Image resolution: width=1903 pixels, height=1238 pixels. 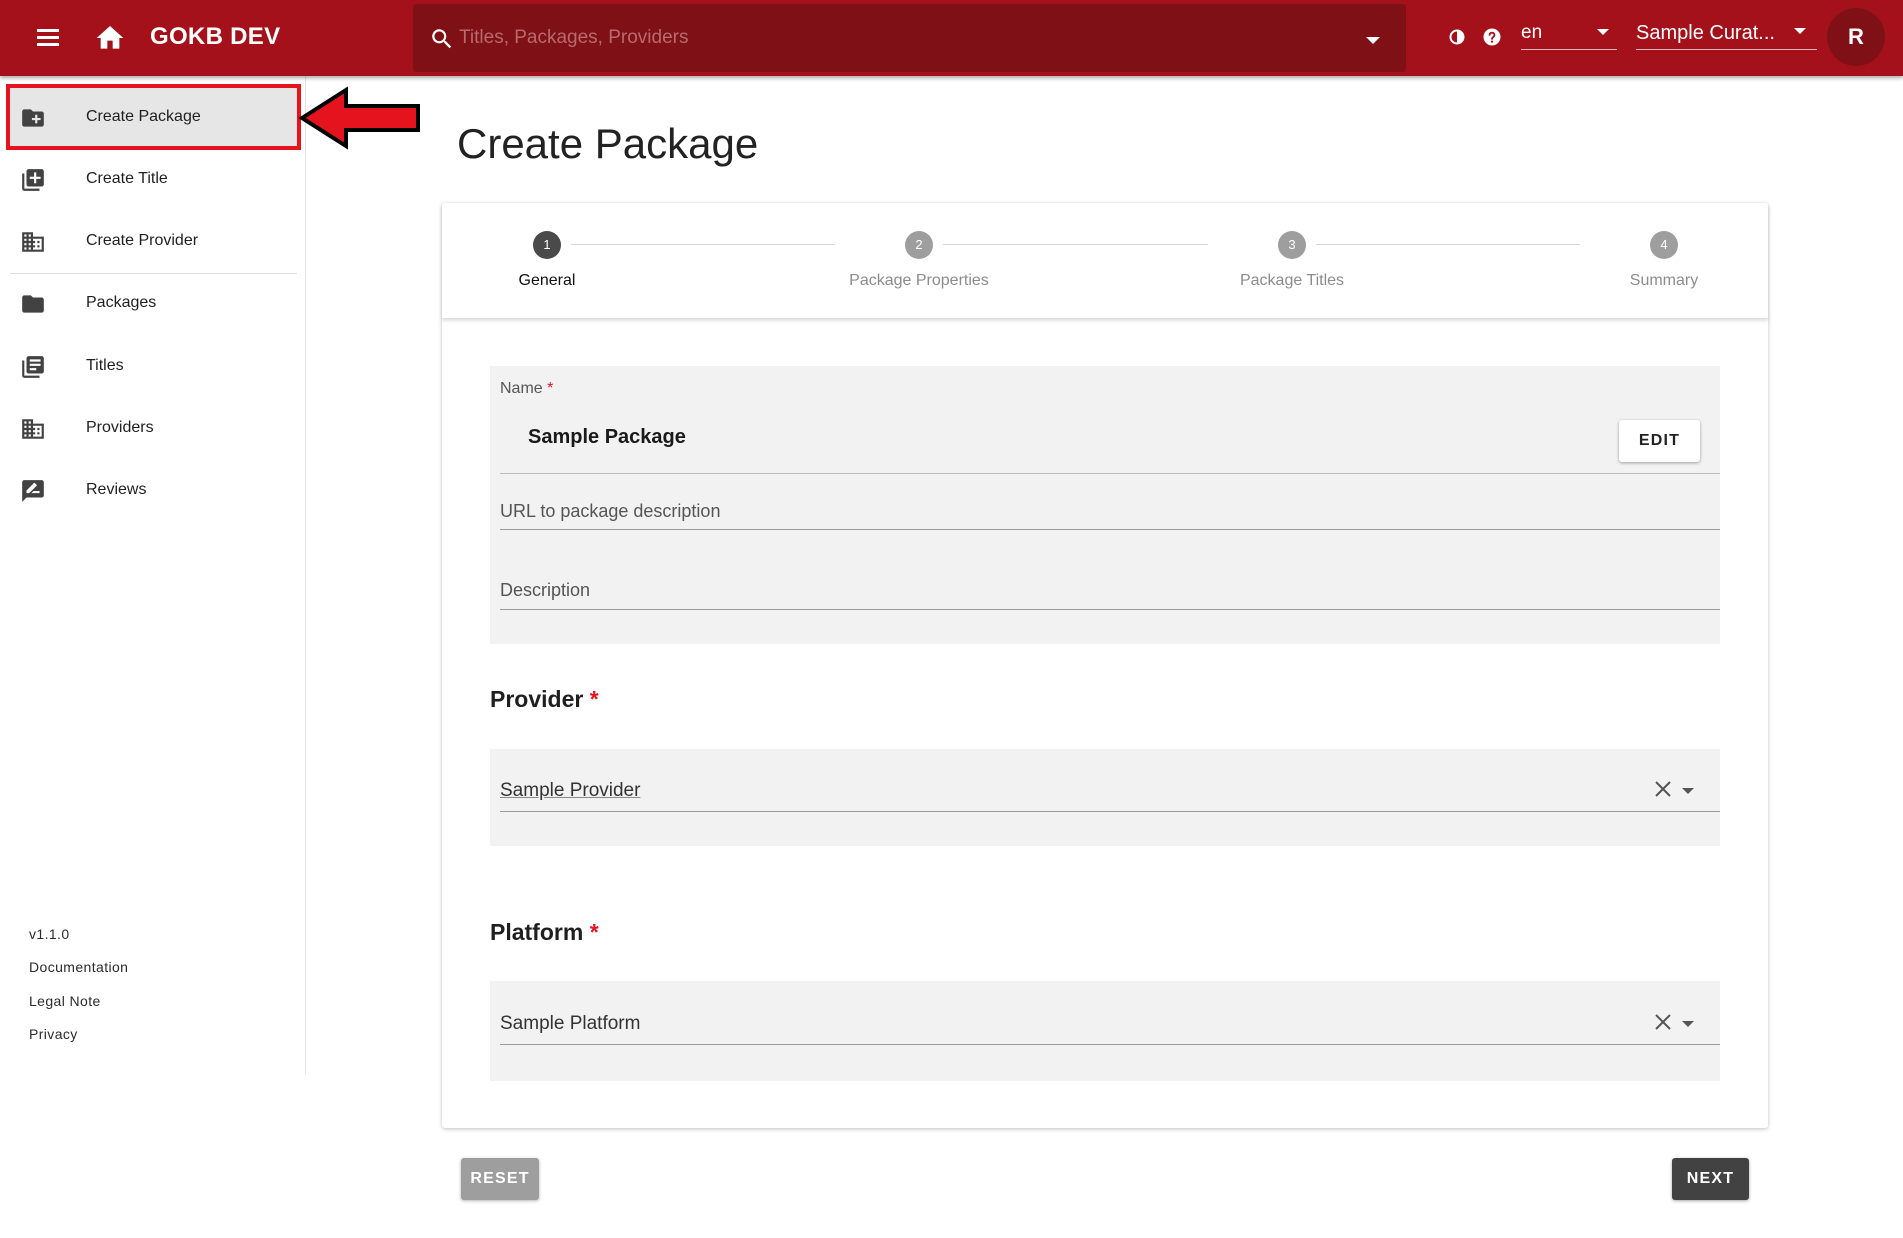 What do you see at coordinates (547, 281) in the screenshot?
I see `step-1-label: General` at bounding box center [547, 281].